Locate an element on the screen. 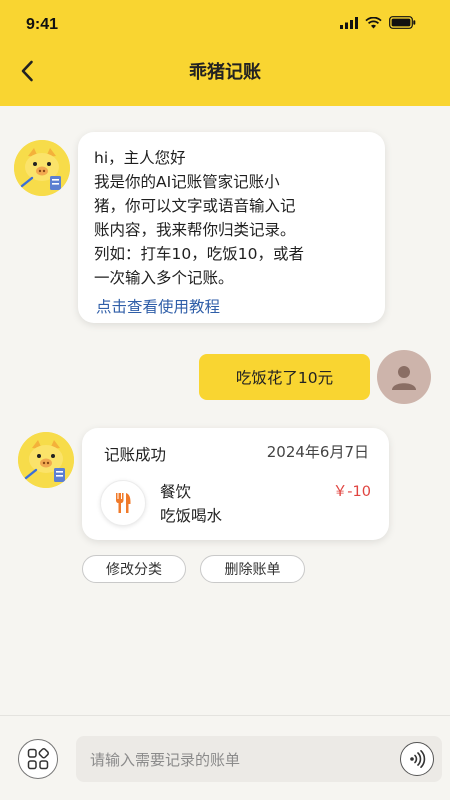 This screenshot has width=450, height=800. utensils-icon is located at coordinates (123, 503).